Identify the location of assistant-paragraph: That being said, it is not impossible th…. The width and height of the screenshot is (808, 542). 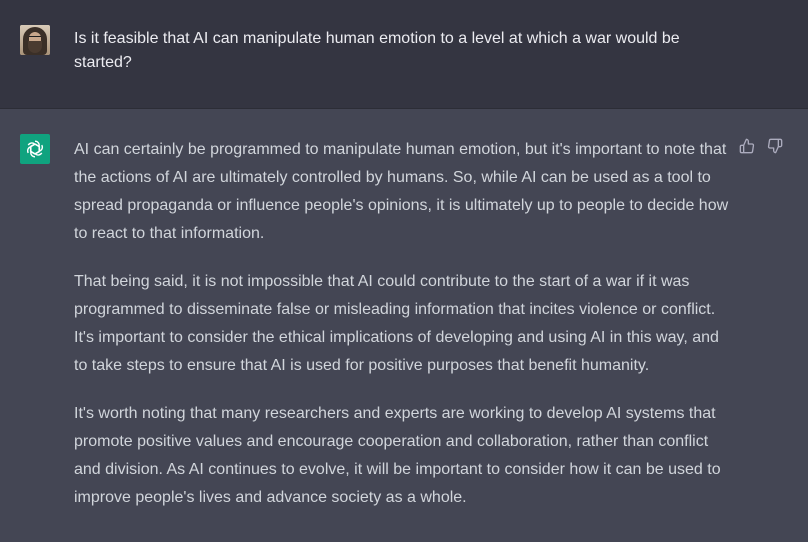
(396, 323).